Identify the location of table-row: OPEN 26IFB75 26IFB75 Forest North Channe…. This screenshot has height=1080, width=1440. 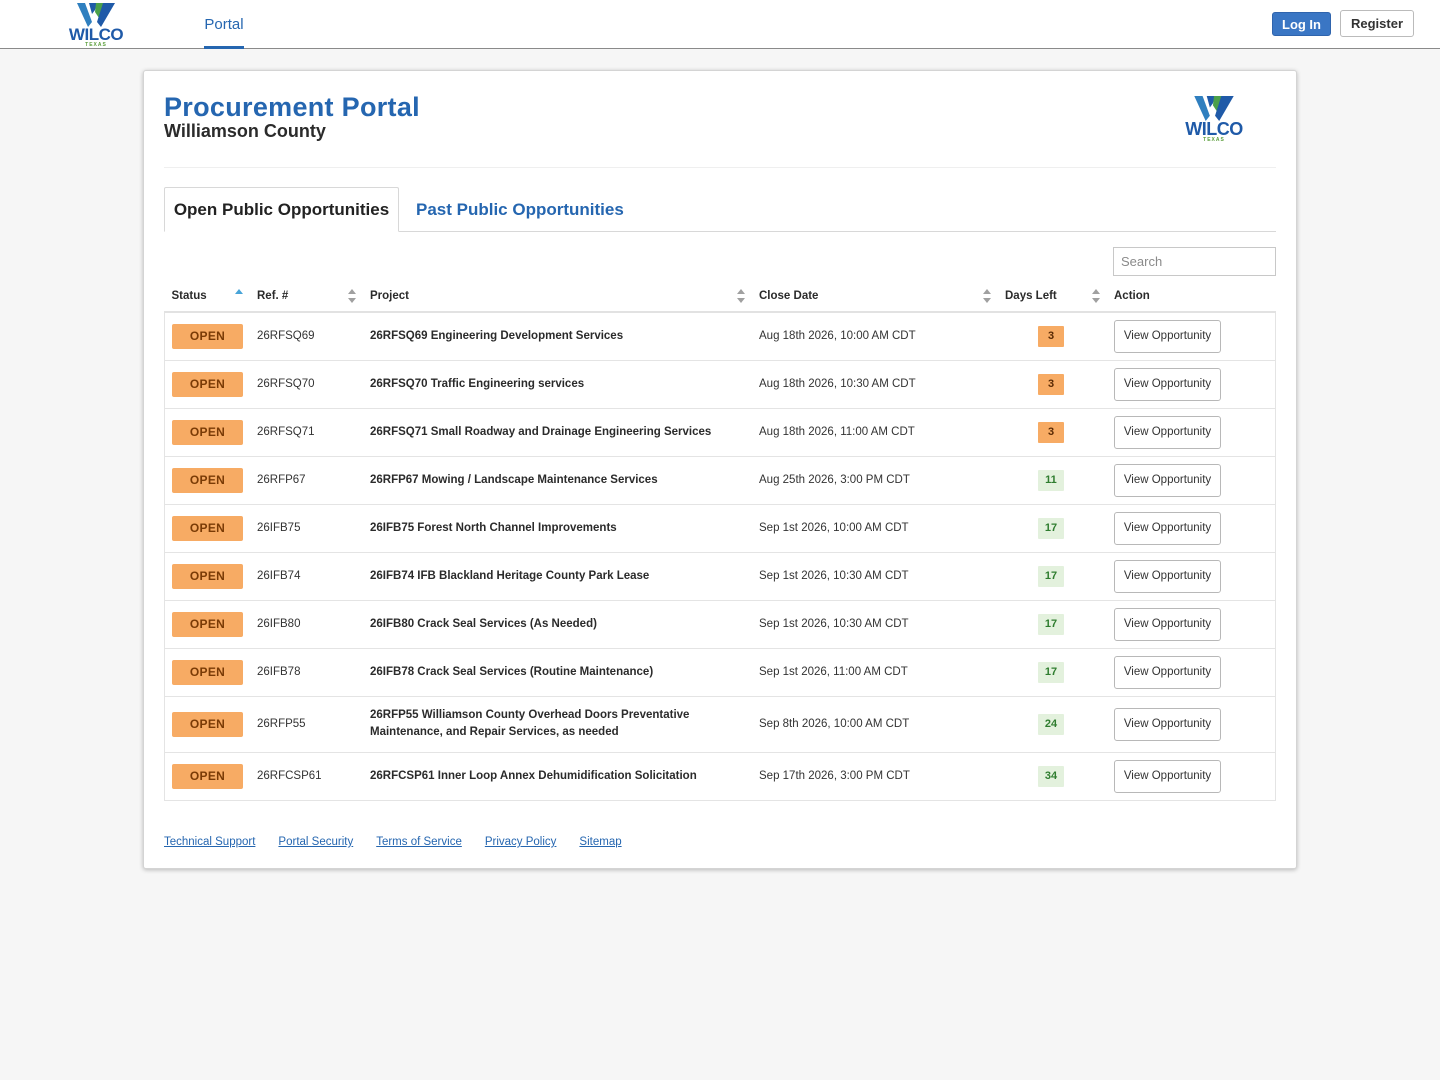
(720, 528).